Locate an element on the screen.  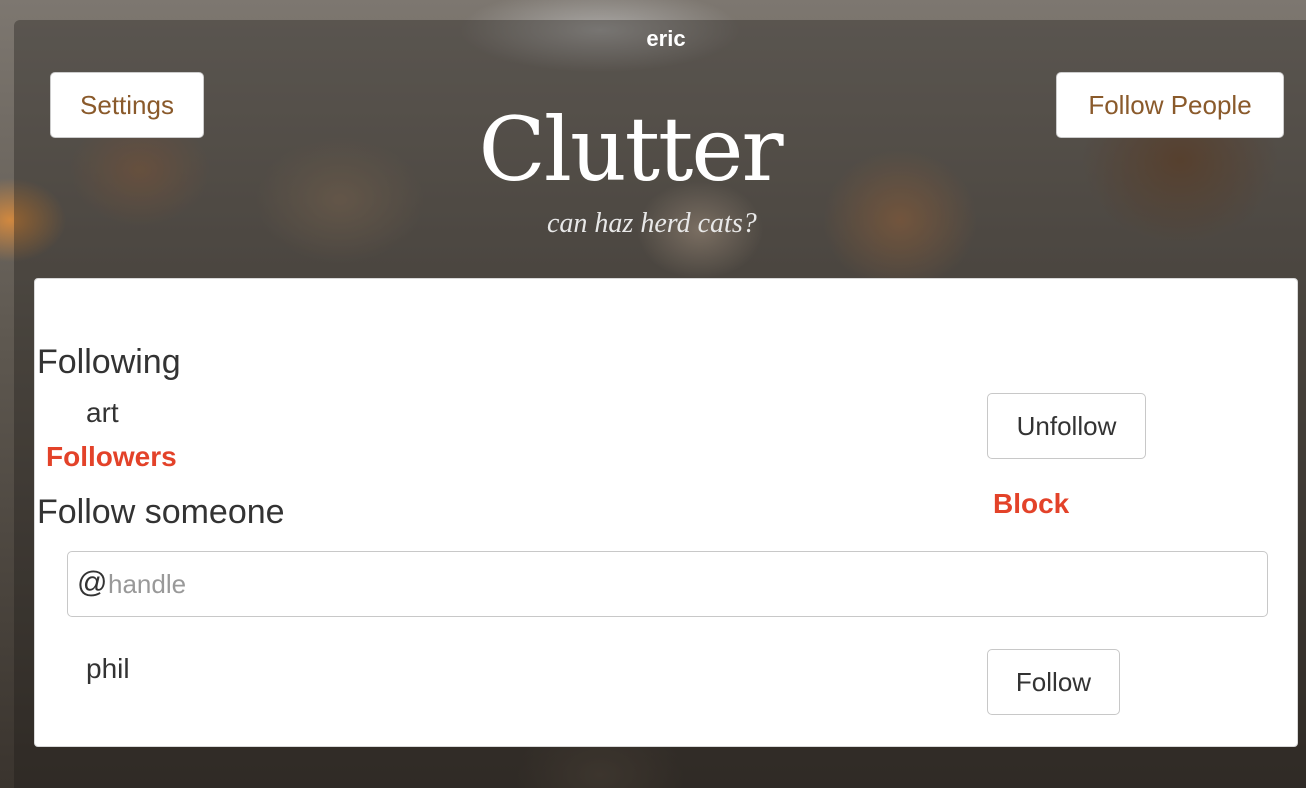
following-heading: Following is located at coordinates (109, 362).